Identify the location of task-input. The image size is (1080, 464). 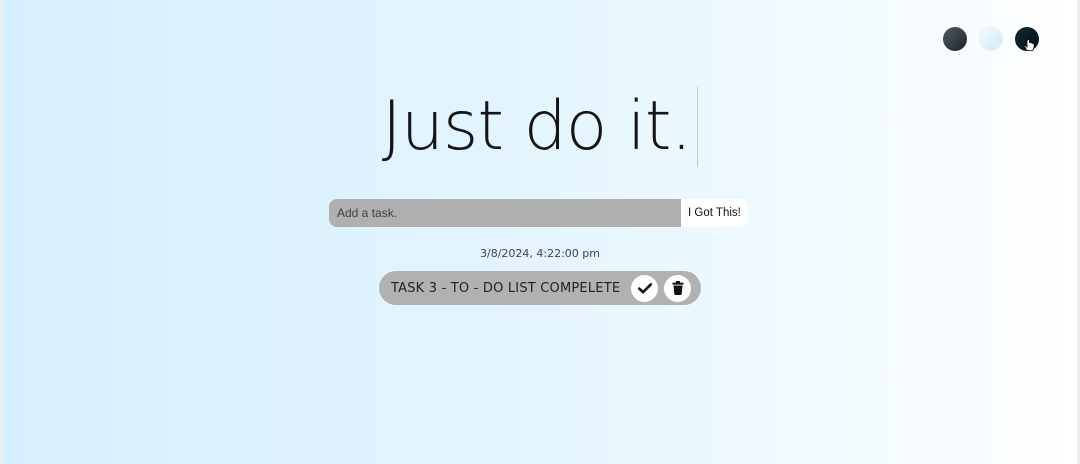
(505, 213).